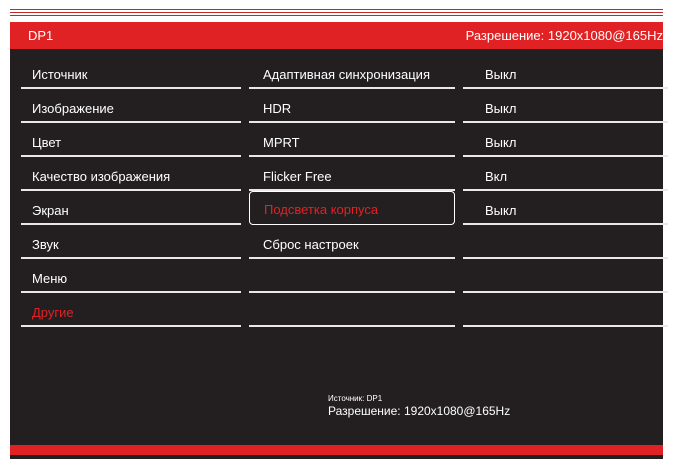 Image resolution: width=673 pixels, height=465 pixels. I want to click on menu-item-label: Экран, so click(50, 210).